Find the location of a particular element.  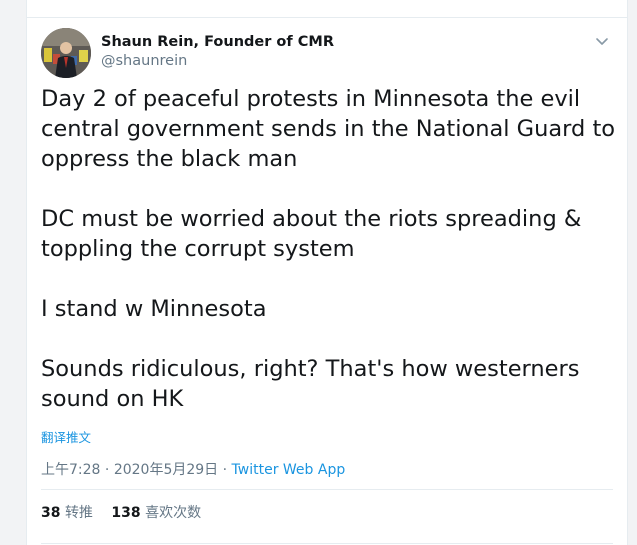

chevron-down-icon is located at coordinates (602, 41).